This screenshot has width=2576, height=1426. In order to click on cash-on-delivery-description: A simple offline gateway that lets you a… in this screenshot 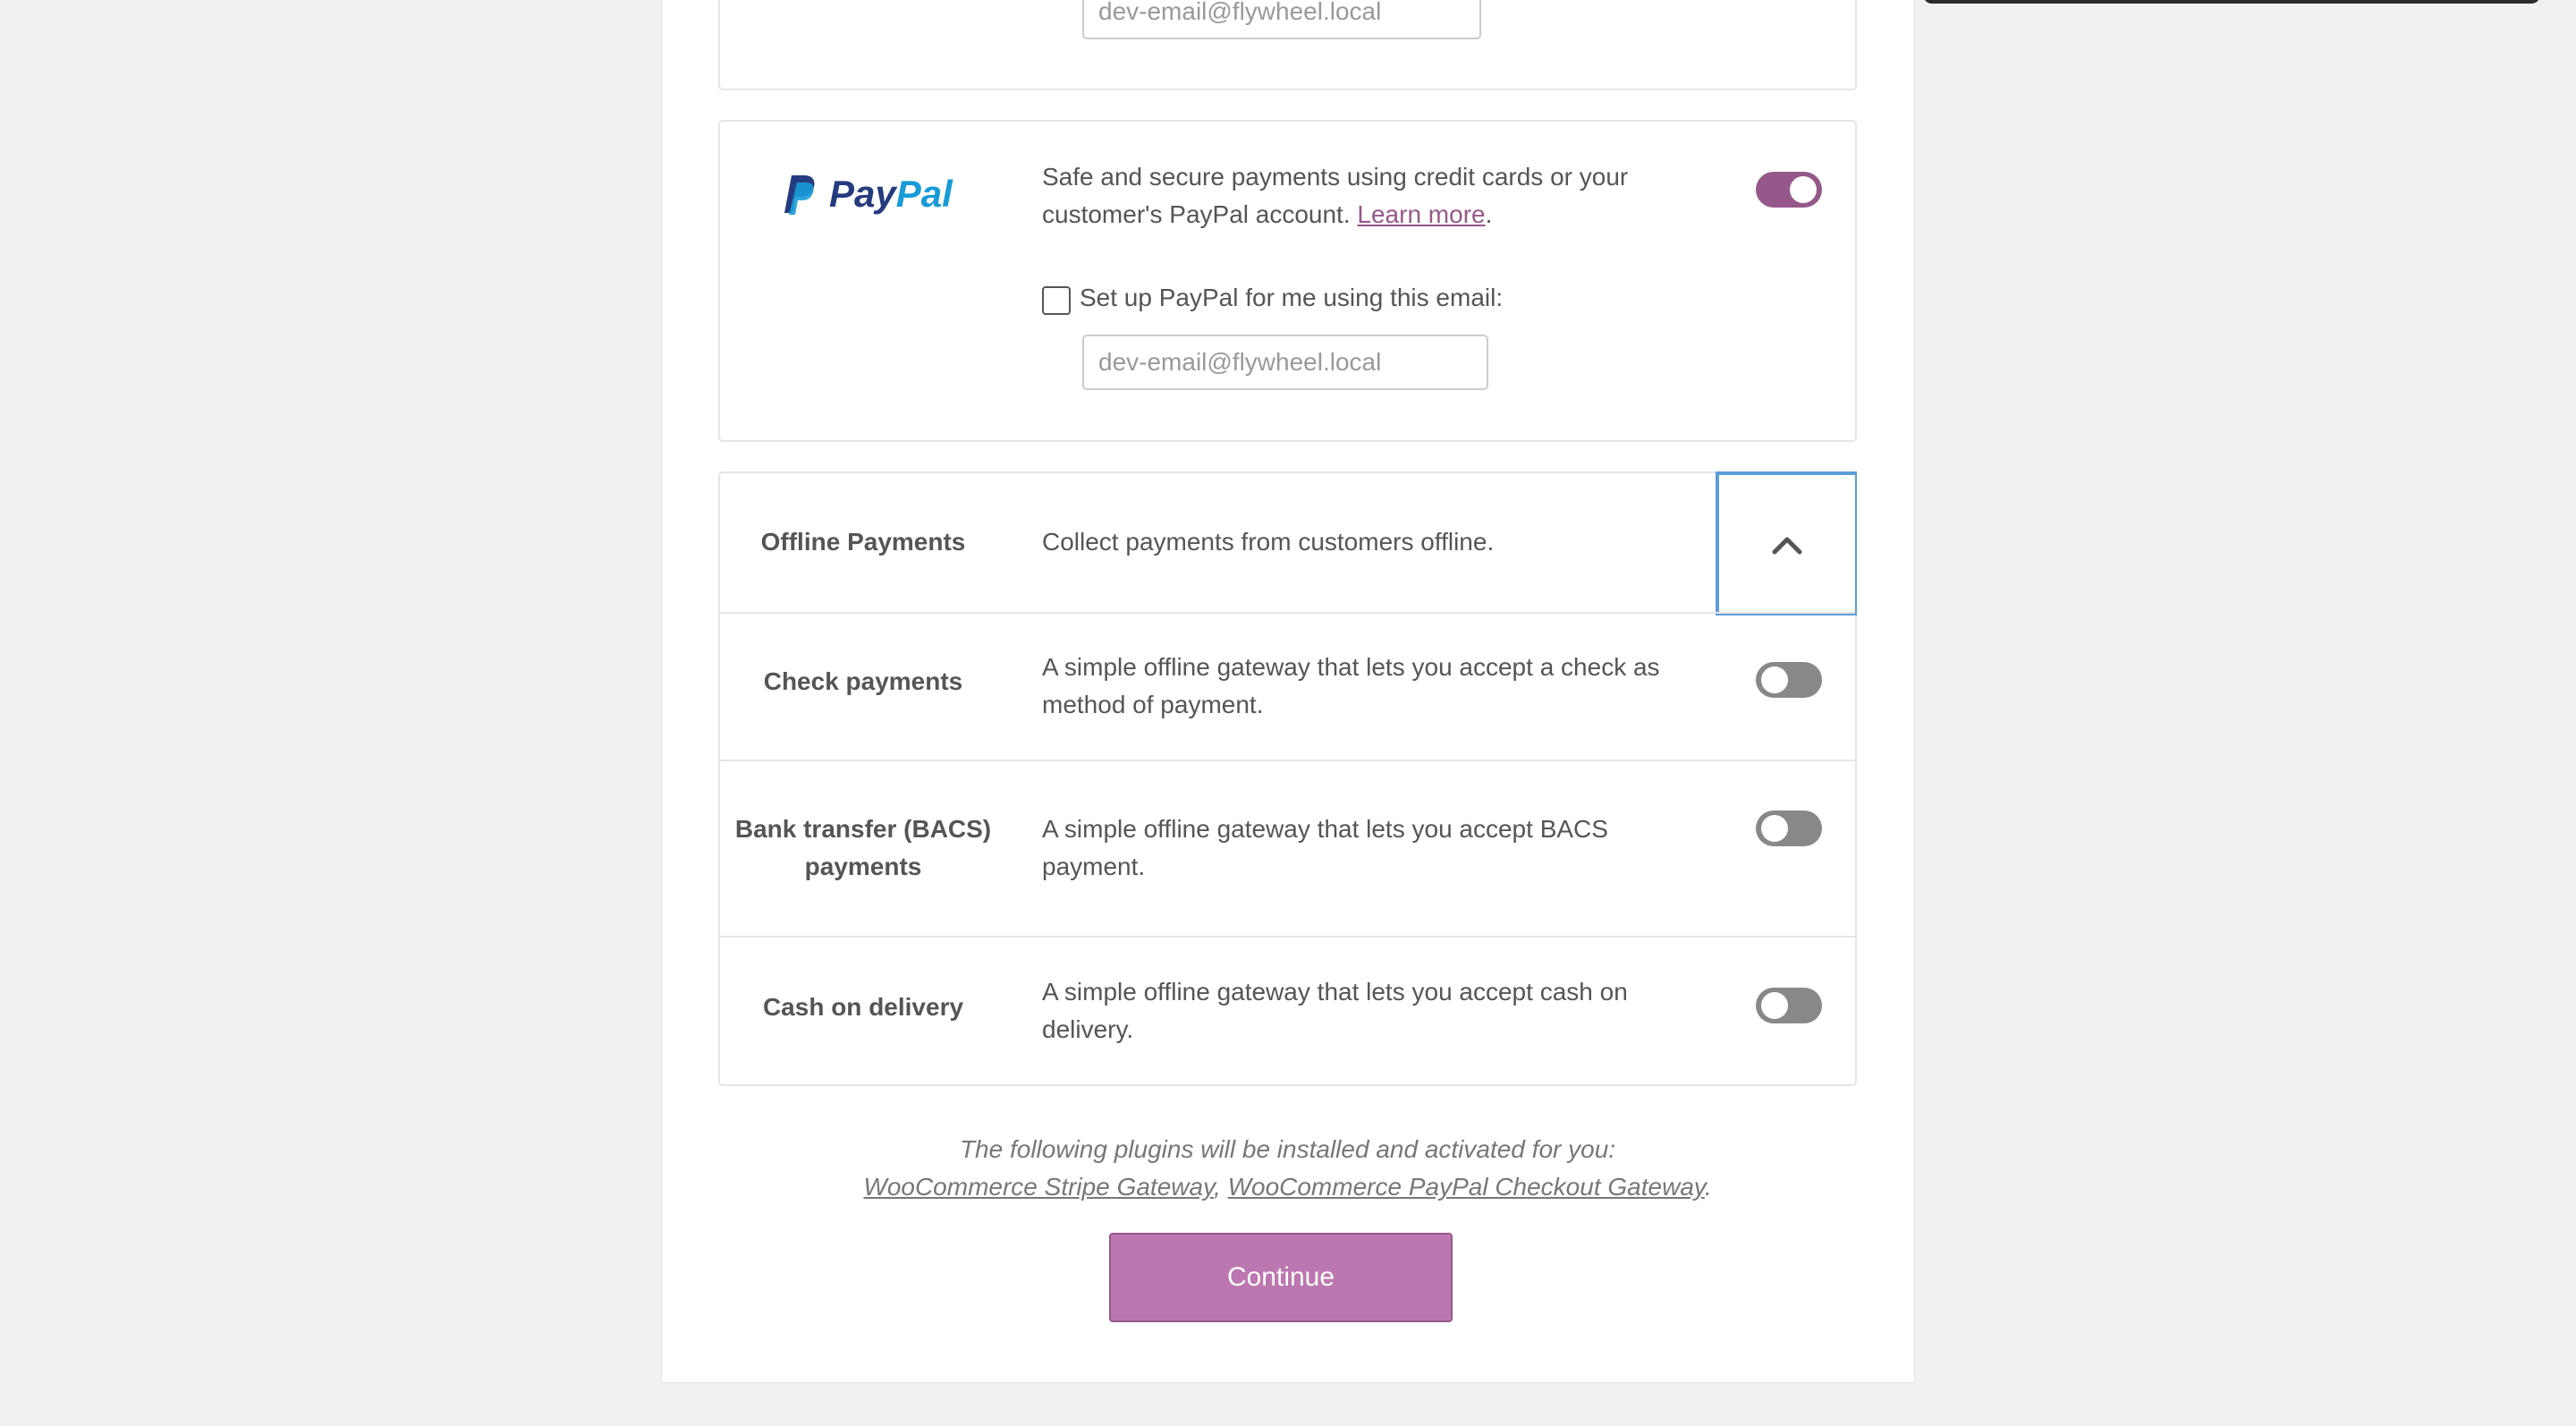, I will do `click(1335, 1011)`.